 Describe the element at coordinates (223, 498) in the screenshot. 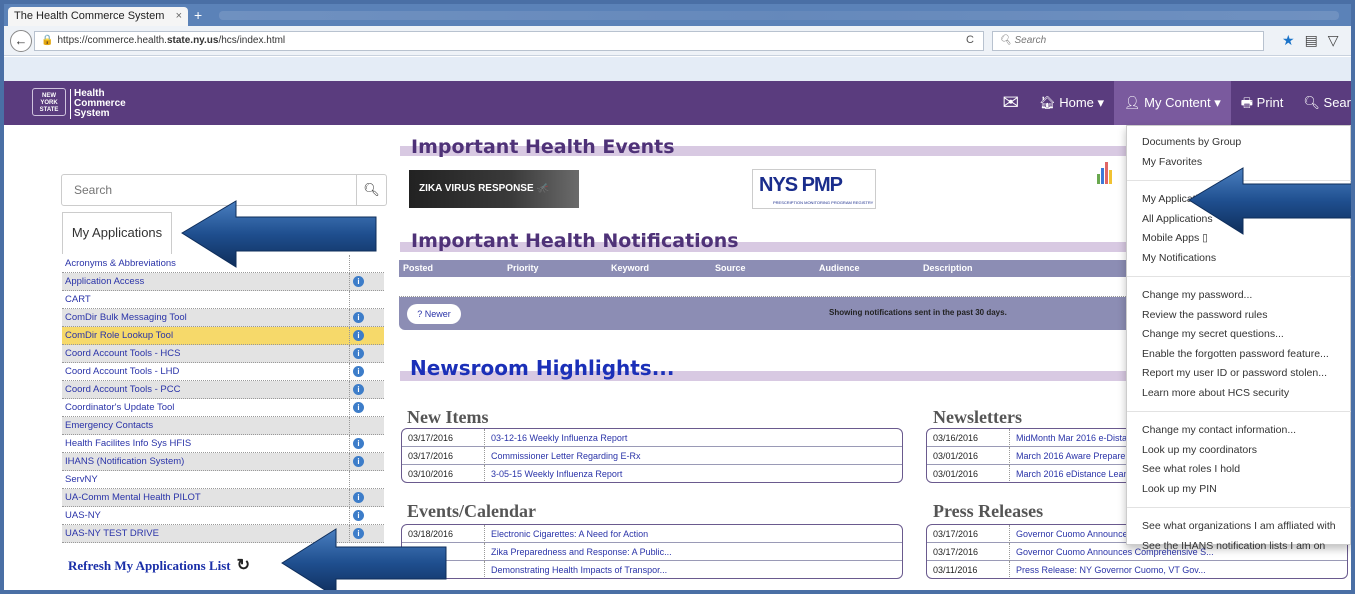

I see `list-item: UA-Comm Mental Health PILOT i` at that location.